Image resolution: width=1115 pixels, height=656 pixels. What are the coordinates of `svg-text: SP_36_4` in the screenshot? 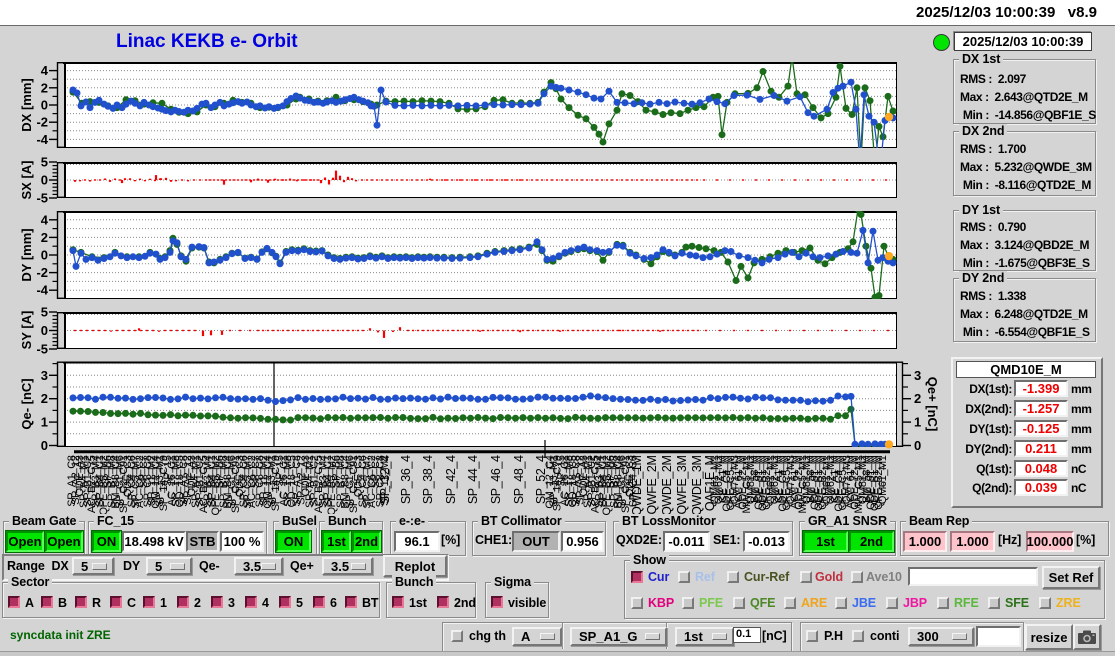 It's located at (406, 479).